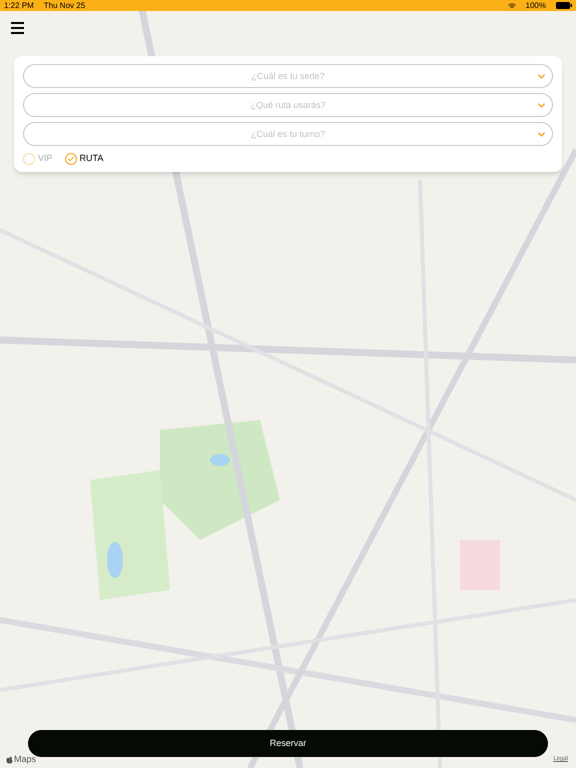 Image resolution: width=576 pixels, height=768 pixels. Describe the element at coordinates (288, 134) in the screenshot. I see `dropdown-field: ¿Cuál es tu turno?` at that location.